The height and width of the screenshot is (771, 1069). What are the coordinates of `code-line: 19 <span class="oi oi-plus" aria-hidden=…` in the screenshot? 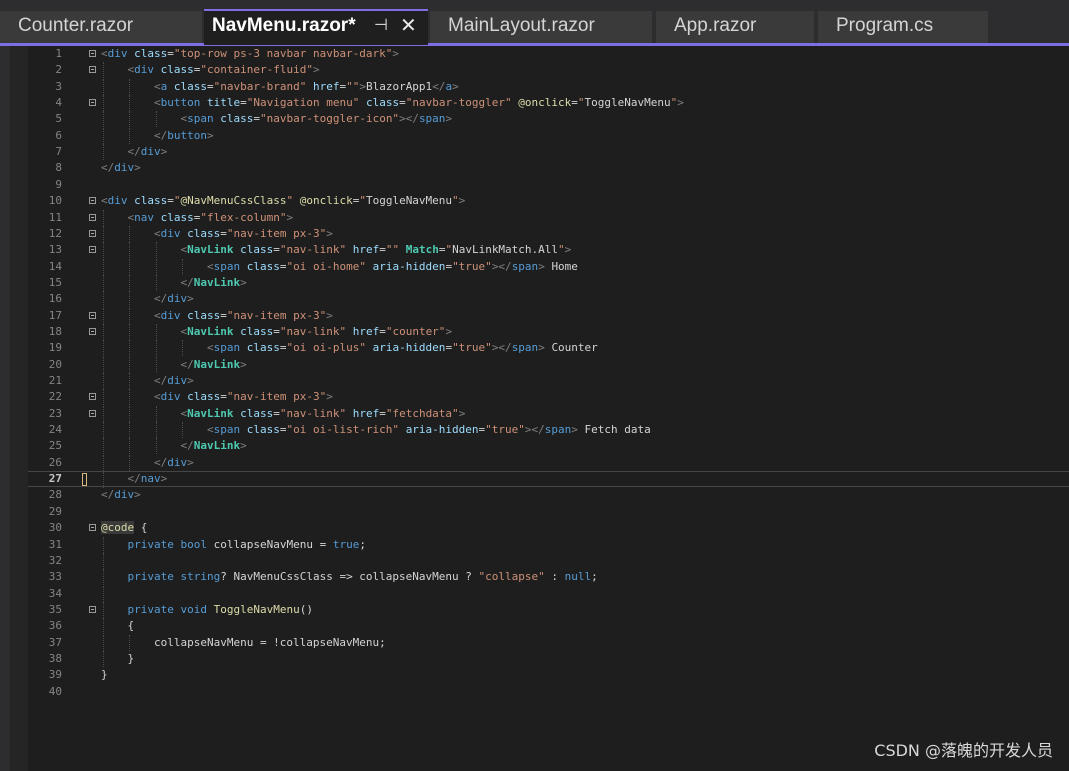 It's located at (548, 348).